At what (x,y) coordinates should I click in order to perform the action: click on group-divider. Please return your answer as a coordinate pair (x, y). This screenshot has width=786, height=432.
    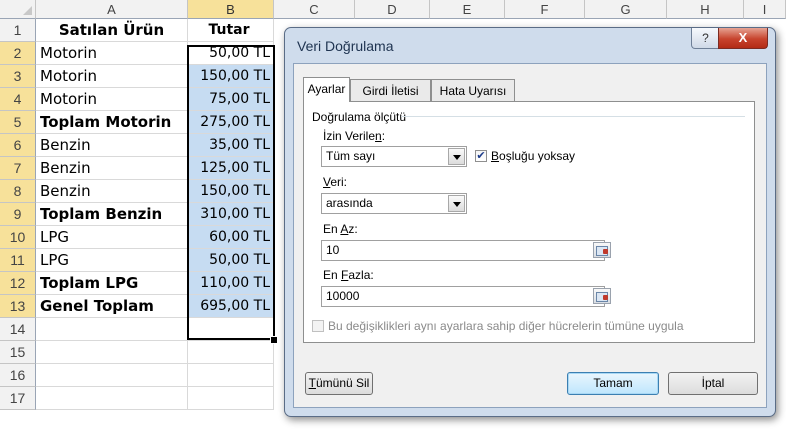
    Looking at the image, I should click on (573, 116).